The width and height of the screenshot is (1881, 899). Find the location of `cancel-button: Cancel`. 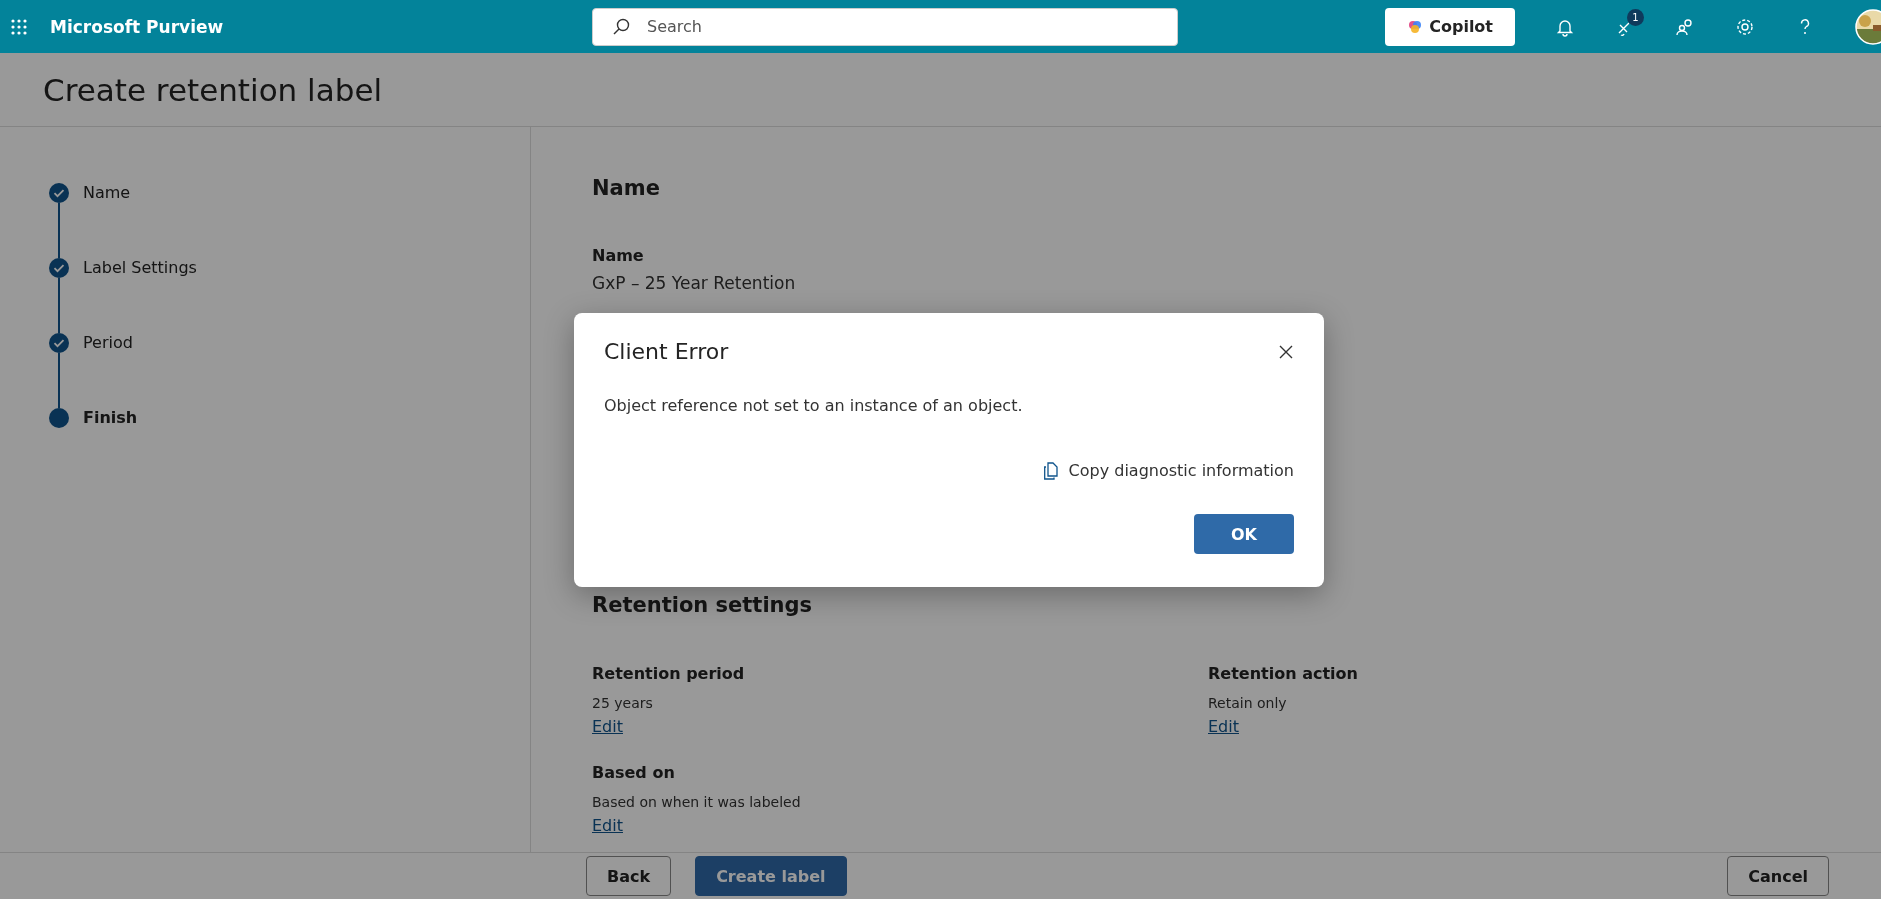

cancel-button: Cancel is located at coordinates (1778, 876).